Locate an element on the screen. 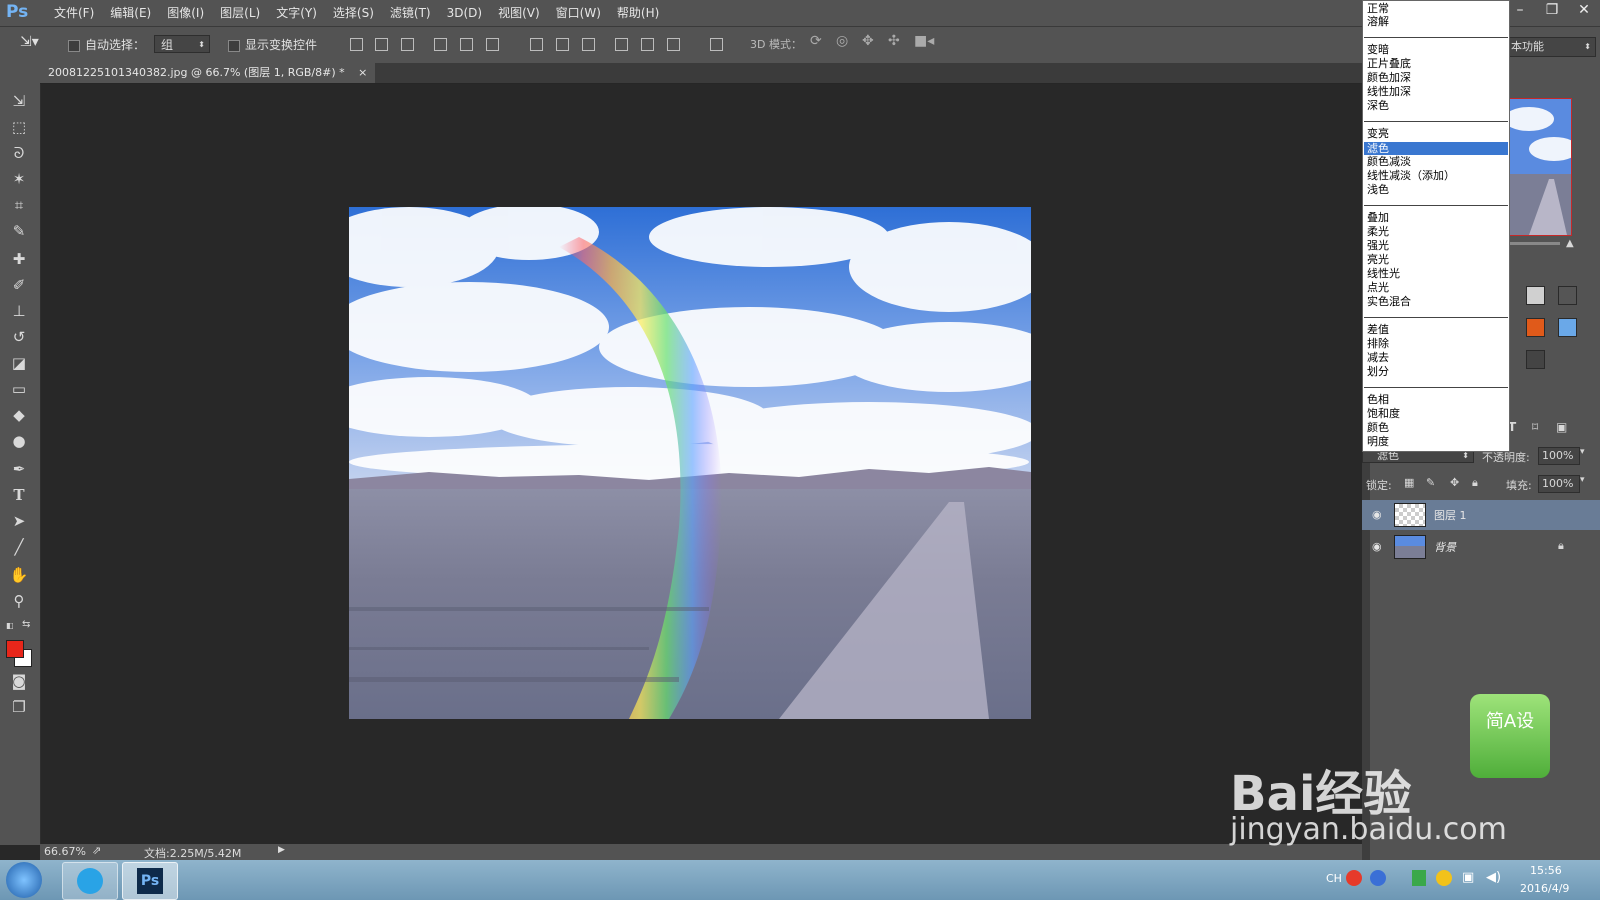 This screenshot has width=1600, height=900. align-left-icon is located at coordinates (440, 44).